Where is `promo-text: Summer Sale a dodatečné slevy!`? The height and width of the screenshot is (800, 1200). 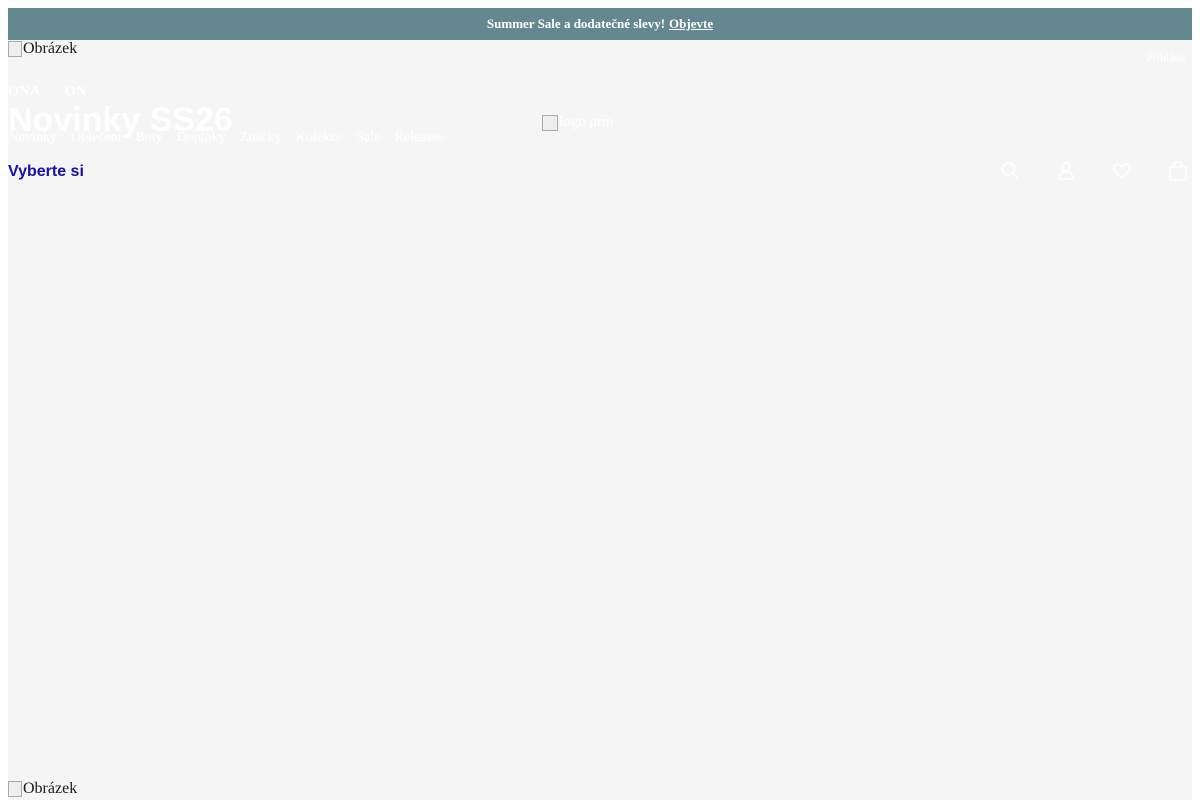 promo-text: Summer Sale a dodatečné slevy! is located at coordinates (576, 23).